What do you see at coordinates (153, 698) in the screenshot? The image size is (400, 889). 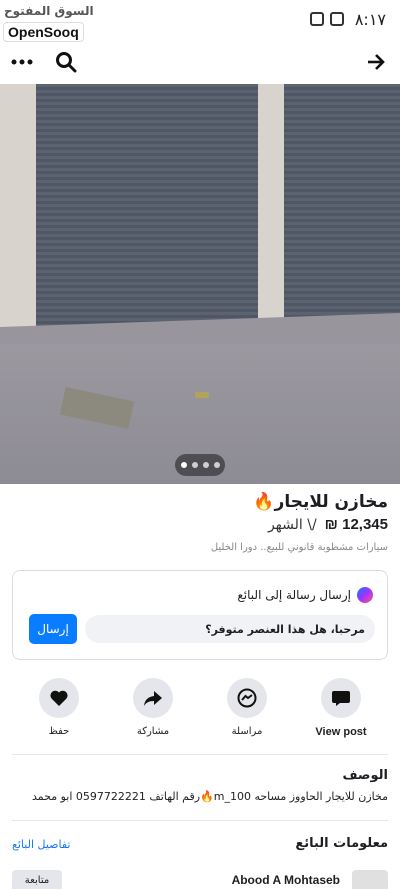 I see `share-icon` at bounding box center [153, 698].